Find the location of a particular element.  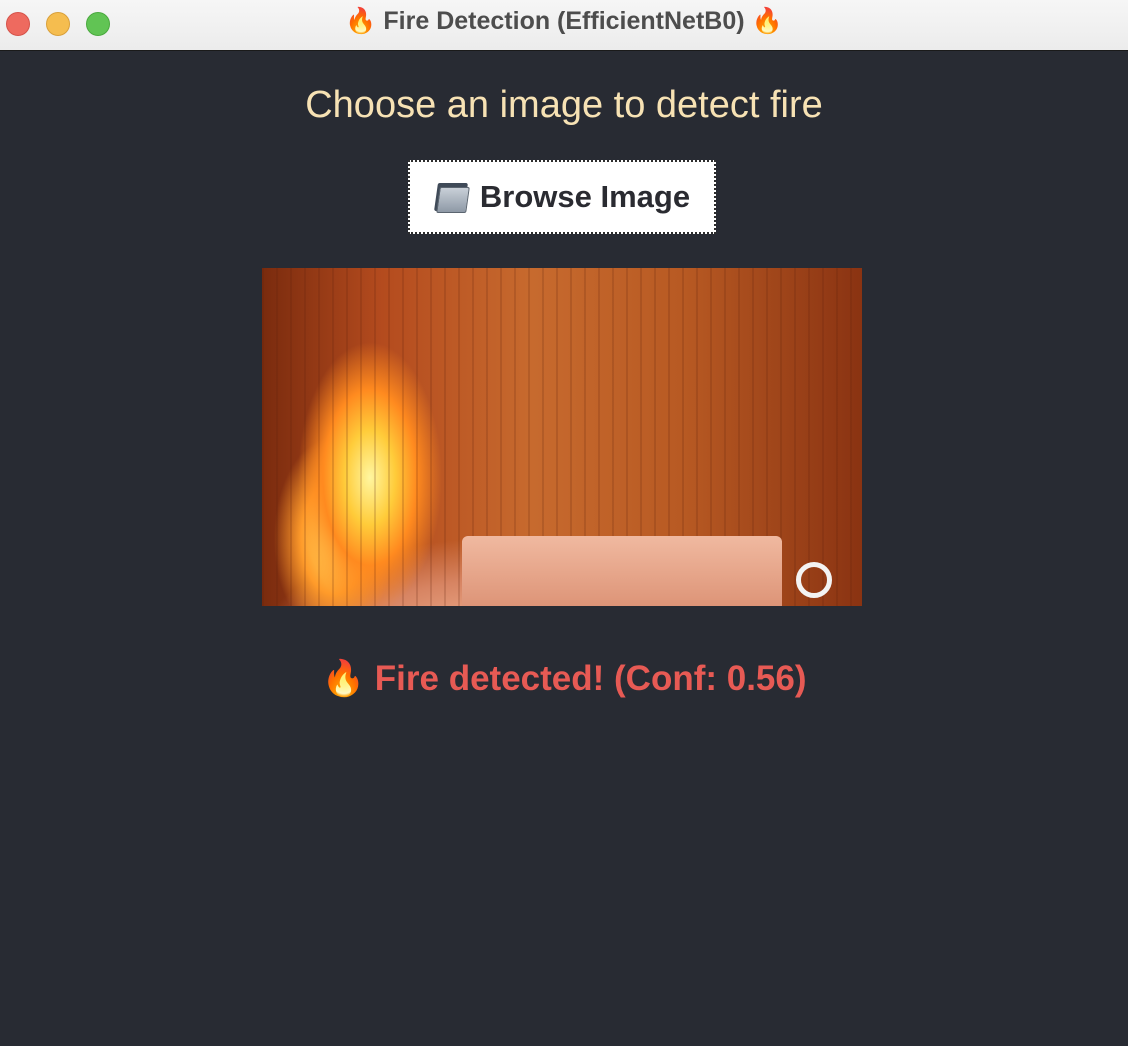

bed-shape is located at coordinates (622, 571).